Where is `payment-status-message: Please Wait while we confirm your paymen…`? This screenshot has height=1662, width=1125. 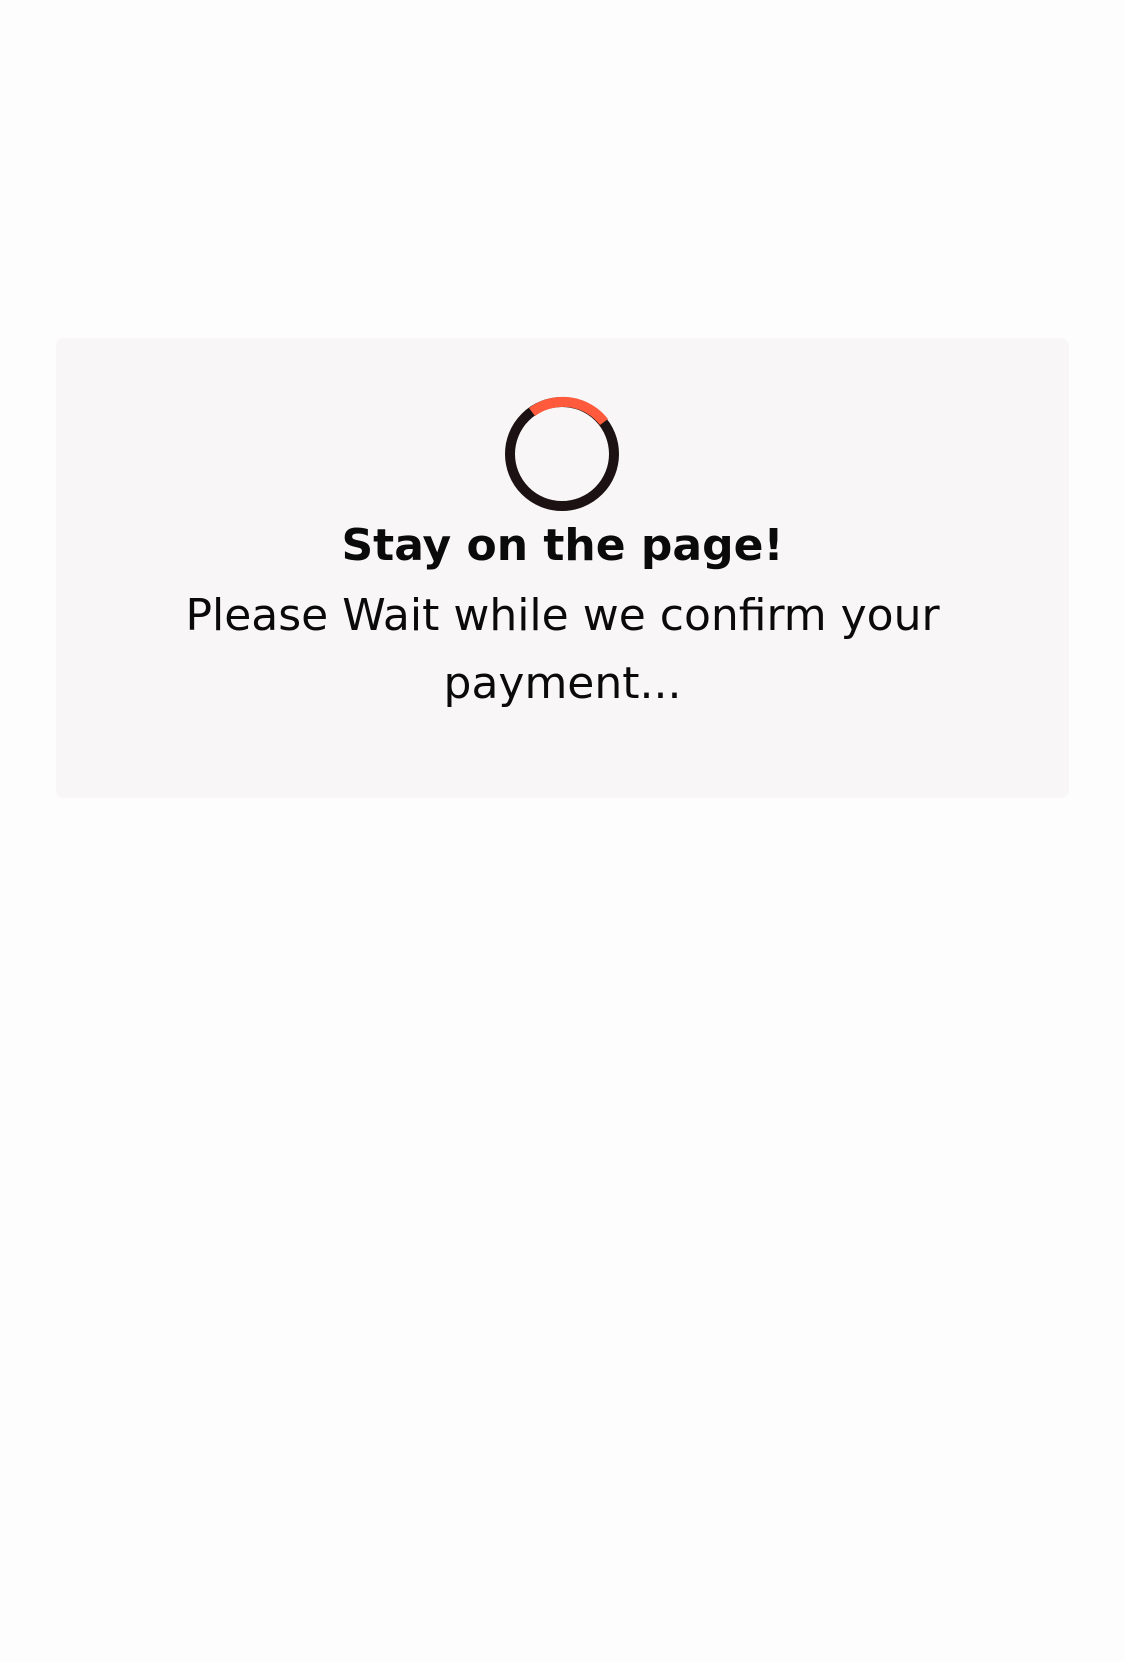
payment-status-message: Please Wait while we confirm your paymen… is located at coordinates (562, 649).